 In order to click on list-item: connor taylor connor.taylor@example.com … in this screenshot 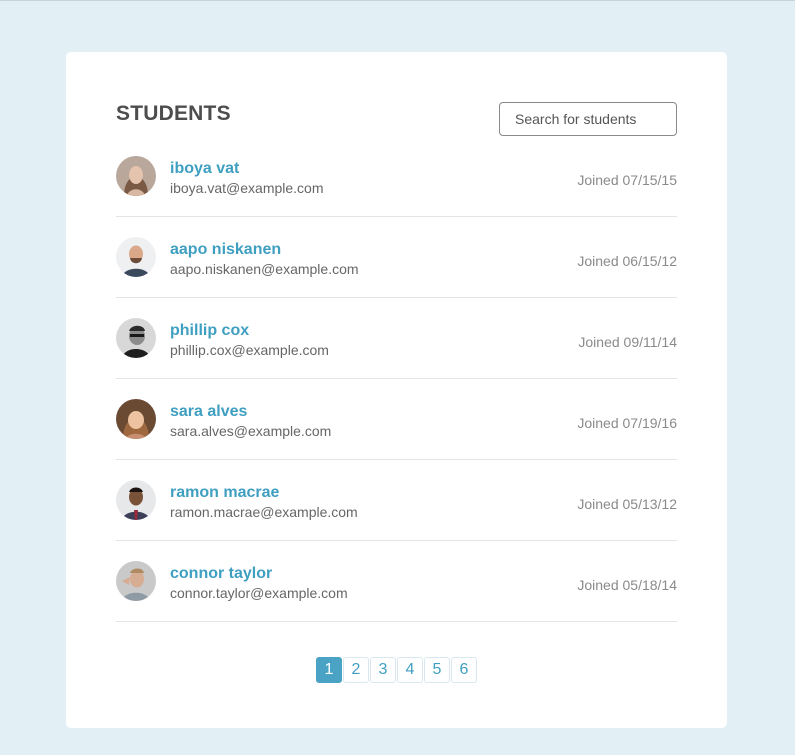, I will do `click(396, 581)`.